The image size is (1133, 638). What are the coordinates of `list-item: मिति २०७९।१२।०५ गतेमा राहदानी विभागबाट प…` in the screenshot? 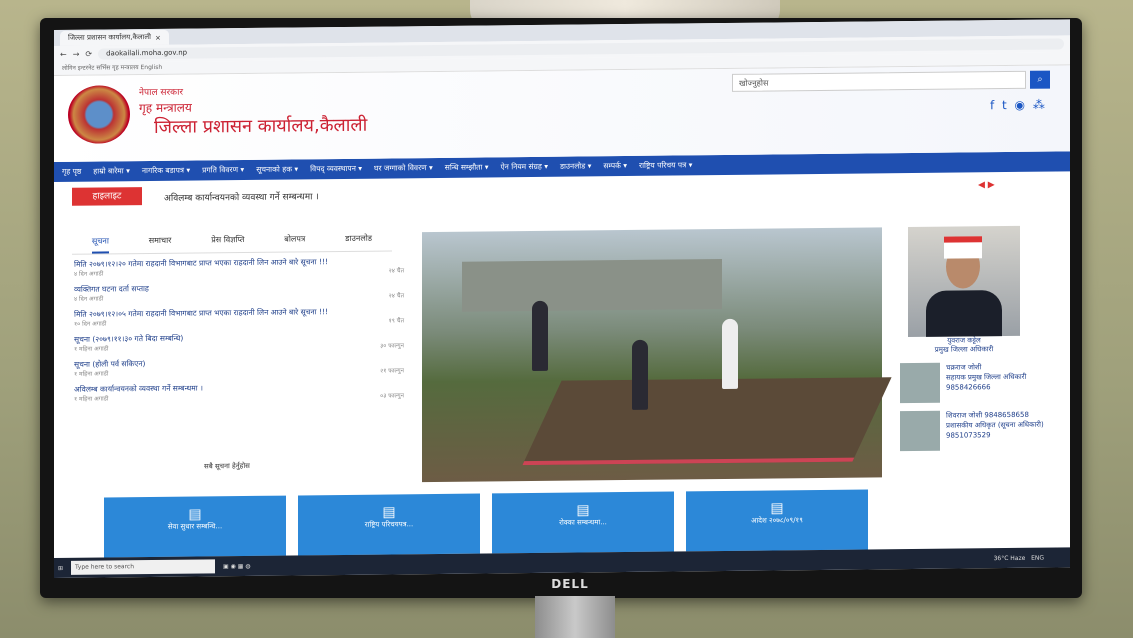 It's located at (239, 317).